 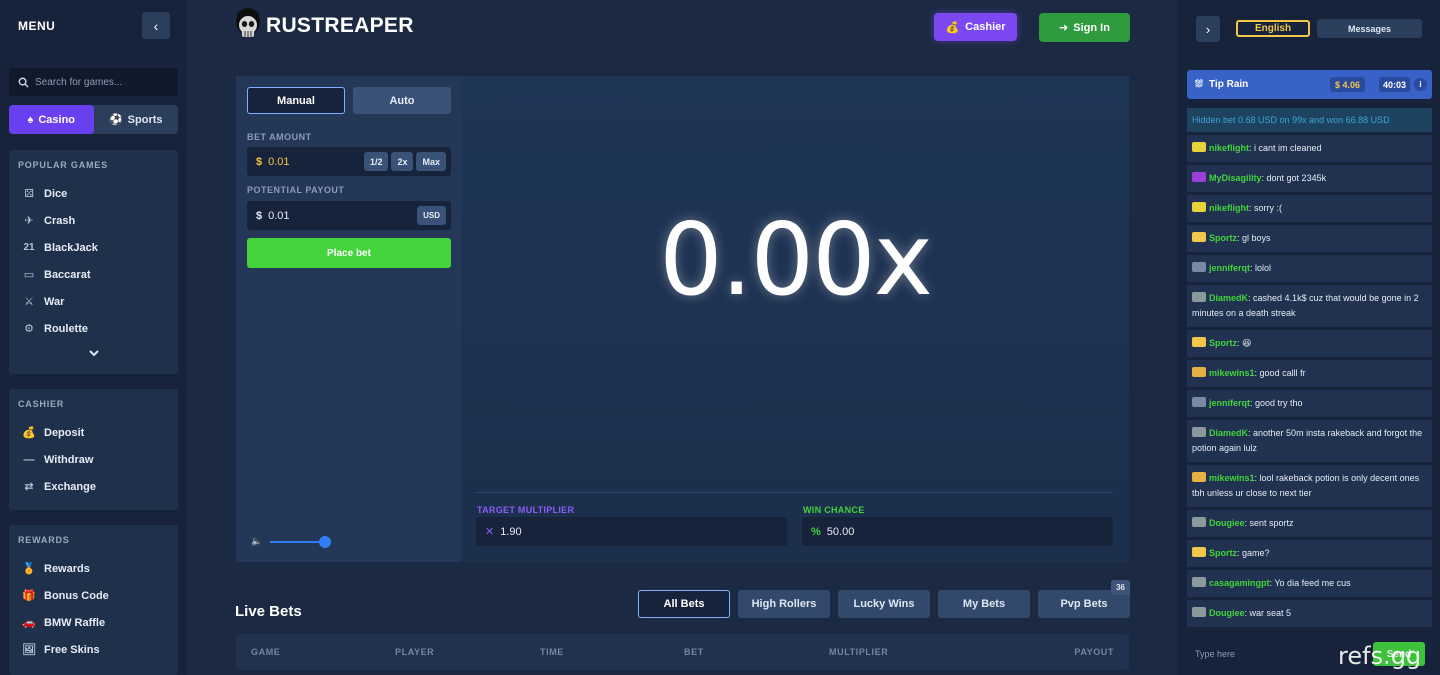 I want to click on skins-icon: 🖼, so click(x=29, y=650).